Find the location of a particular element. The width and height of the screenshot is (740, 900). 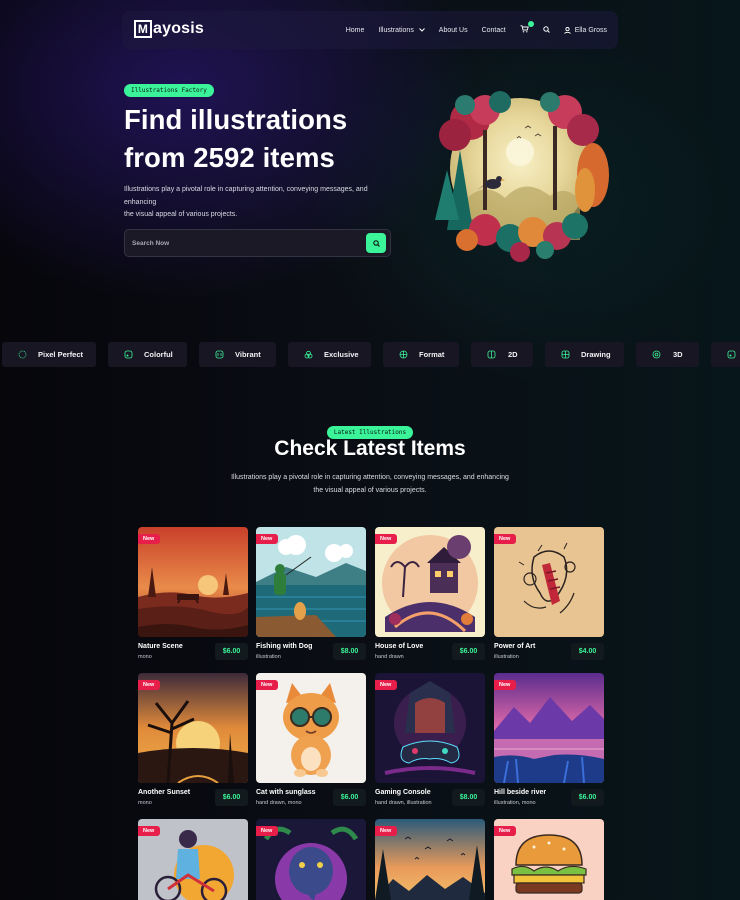

product-title: Cat with sunglass is located at coordinates (286, 792).